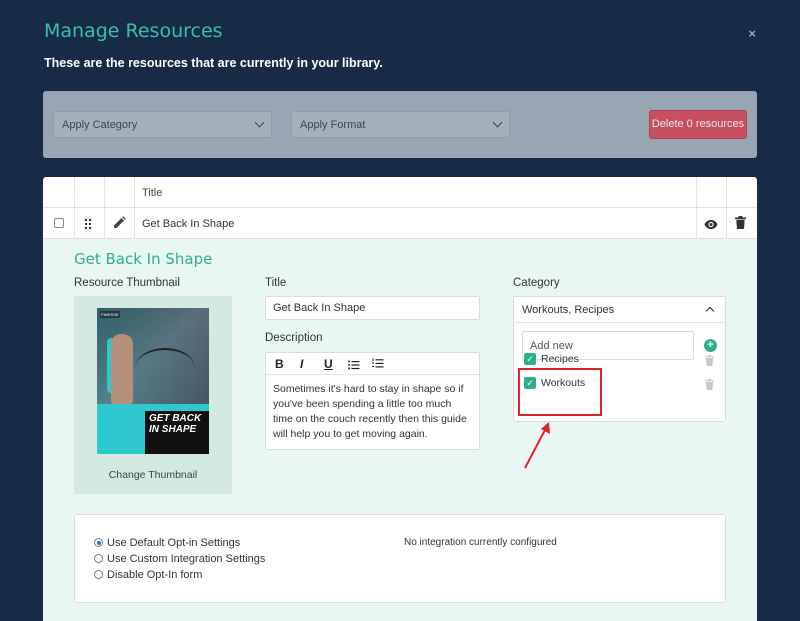 Image resolution: width=800 pixels, height=621 pixels. Describe the element at coordinates (59, 223) in the screenshot. I see `row-select-checkbox` at that location.